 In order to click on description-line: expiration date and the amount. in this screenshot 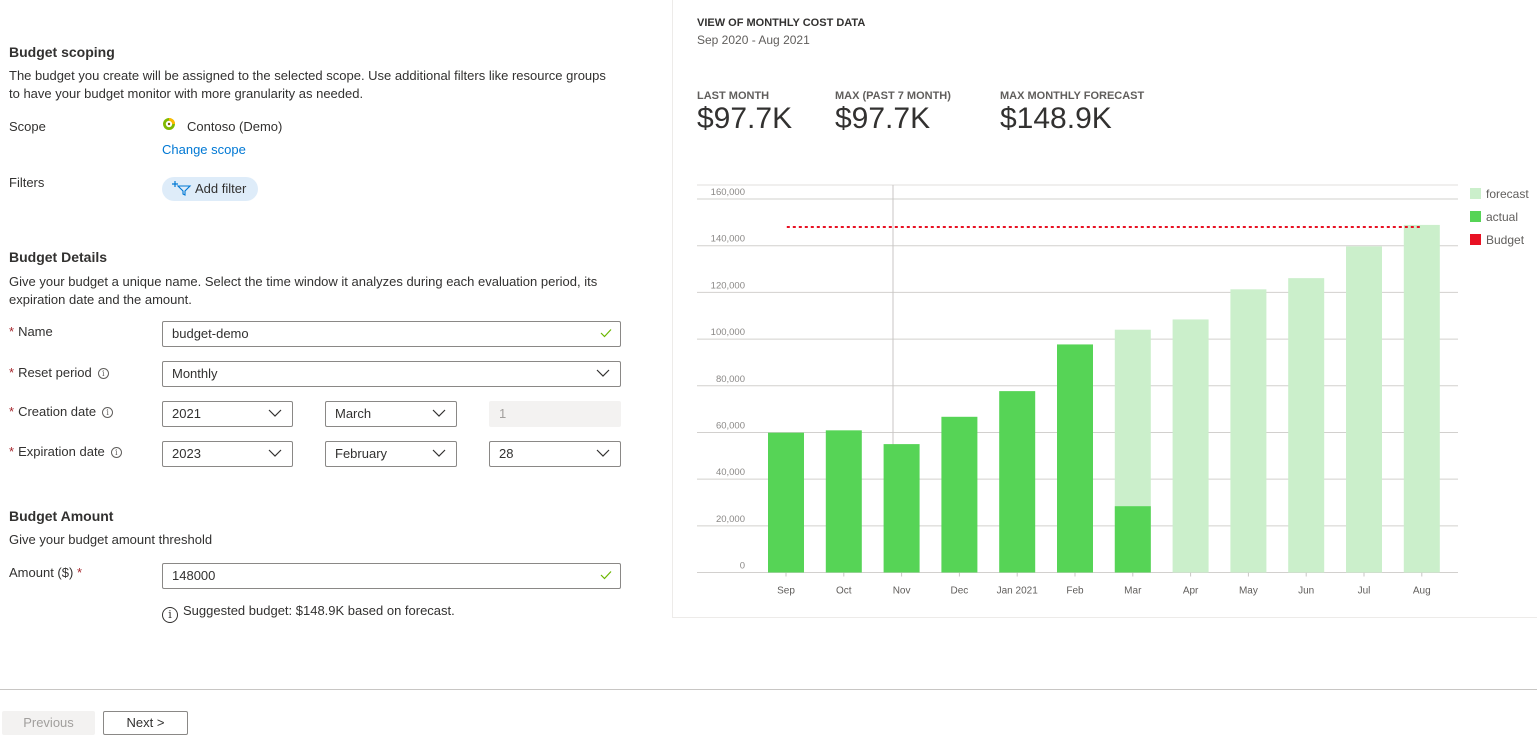, I will do `click(100, 299)`.